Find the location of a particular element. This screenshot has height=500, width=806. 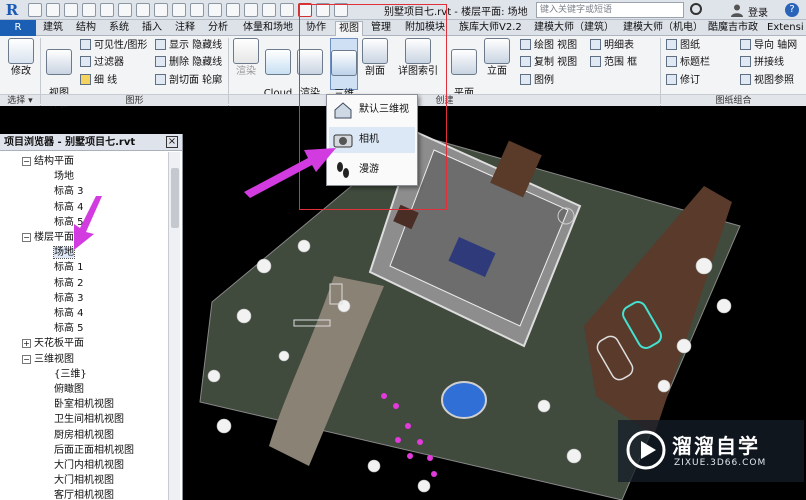

guide-grid-button: 导向 轴网 is located at coordinates (768, 45).